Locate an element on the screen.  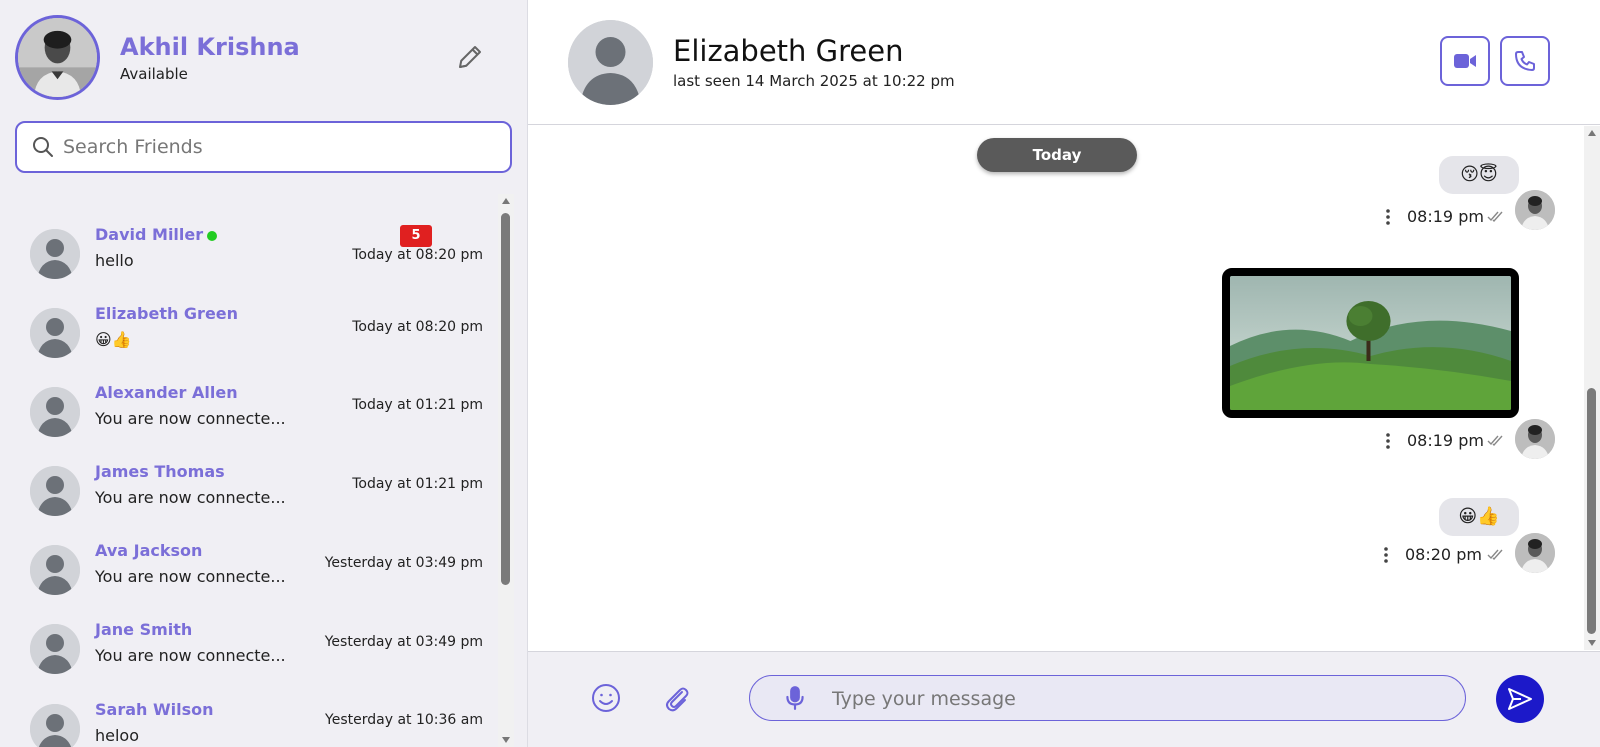
unread-badge: 5 is located at coordinates (416, 236).